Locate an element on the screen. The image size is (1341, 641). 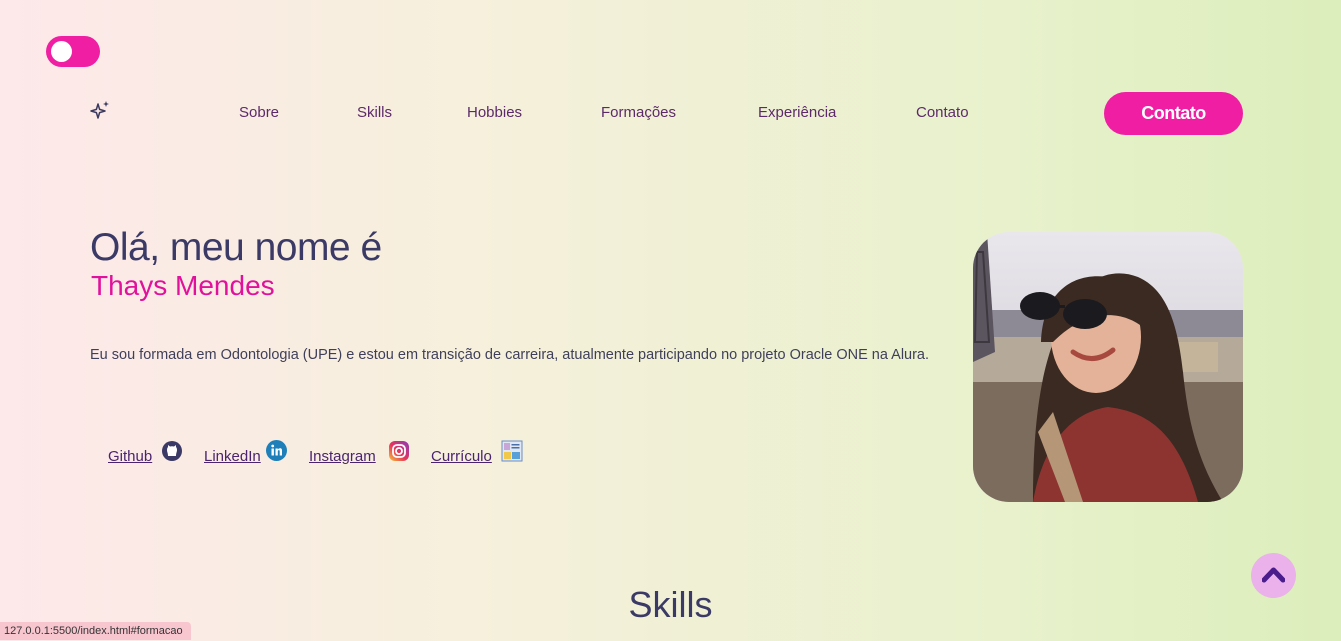
curriculo-link: Currículo is located at coordinates (477, 452).